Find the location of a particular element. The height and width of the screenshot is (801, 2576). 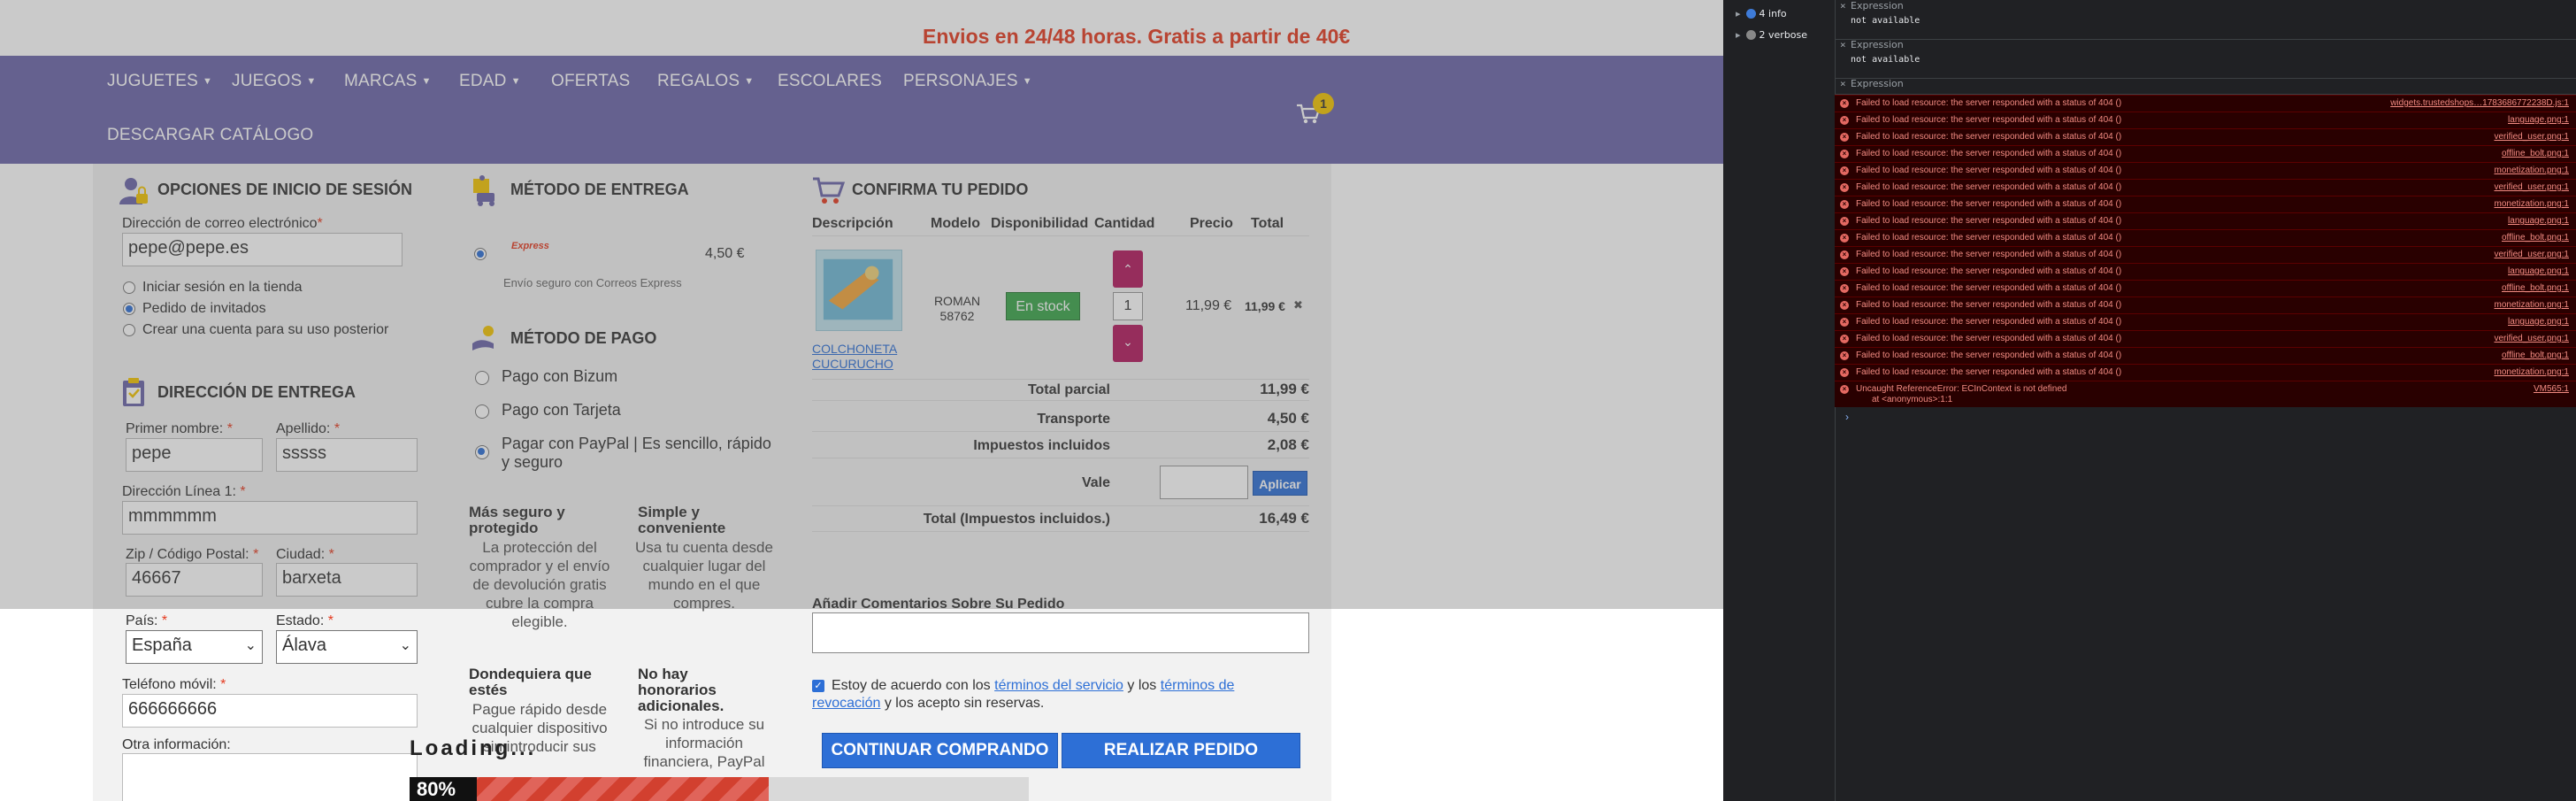

radio-login-store is located at coordinates (129, 287).